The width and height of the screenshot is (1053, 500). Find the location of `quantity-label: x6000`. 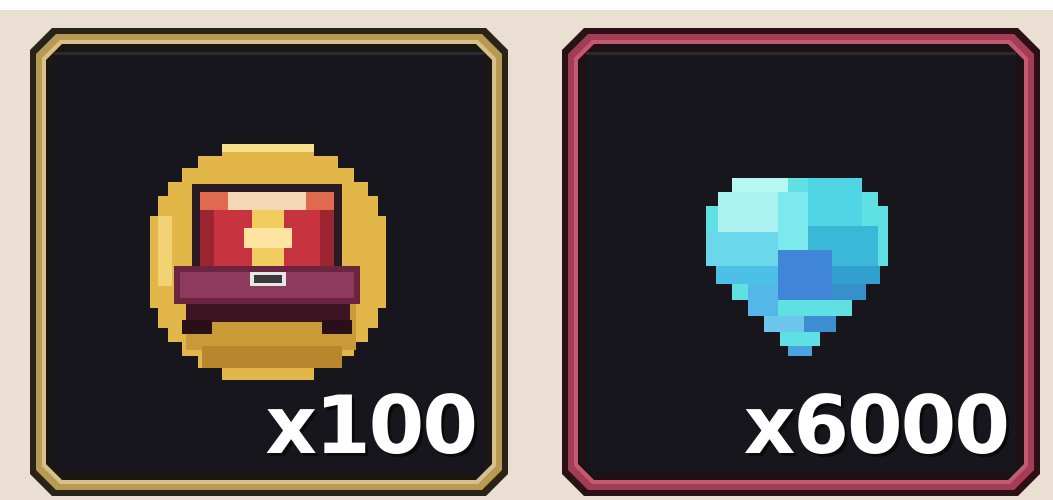

quantity-label: x6000 is located at coordinates (876, 425).